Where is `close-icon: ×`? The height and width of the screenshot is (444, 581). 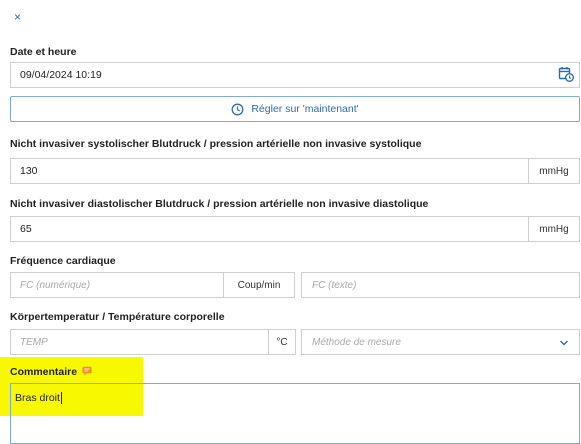
close-icon: × is located at coordinates (17, 17).